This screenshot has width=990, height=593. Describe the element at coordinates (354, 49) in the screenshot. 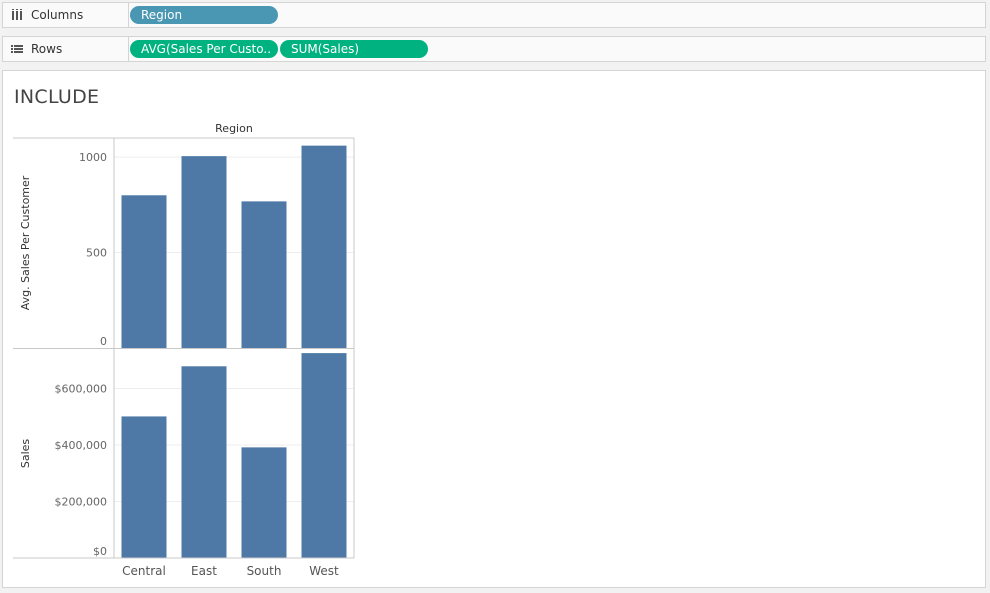

I see `pill-sum-sales: SUM(Sales)` at that location.